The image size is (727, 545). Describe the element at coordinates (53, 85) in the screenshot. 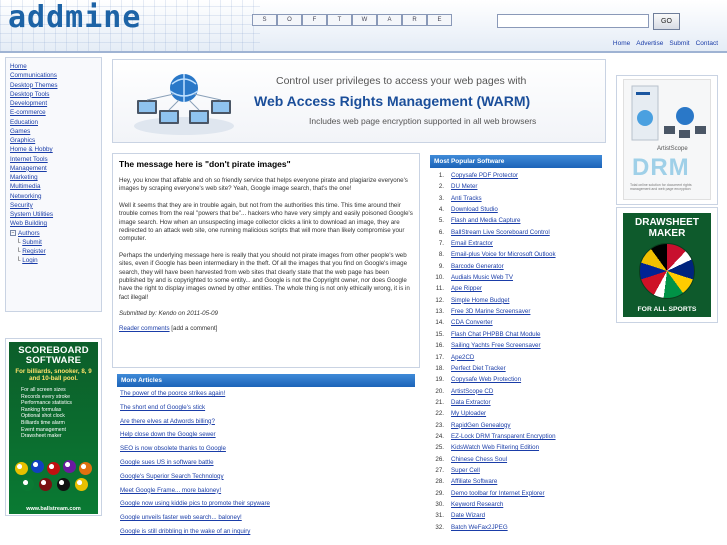

I see `category-link: Desktop Themes` at that location.